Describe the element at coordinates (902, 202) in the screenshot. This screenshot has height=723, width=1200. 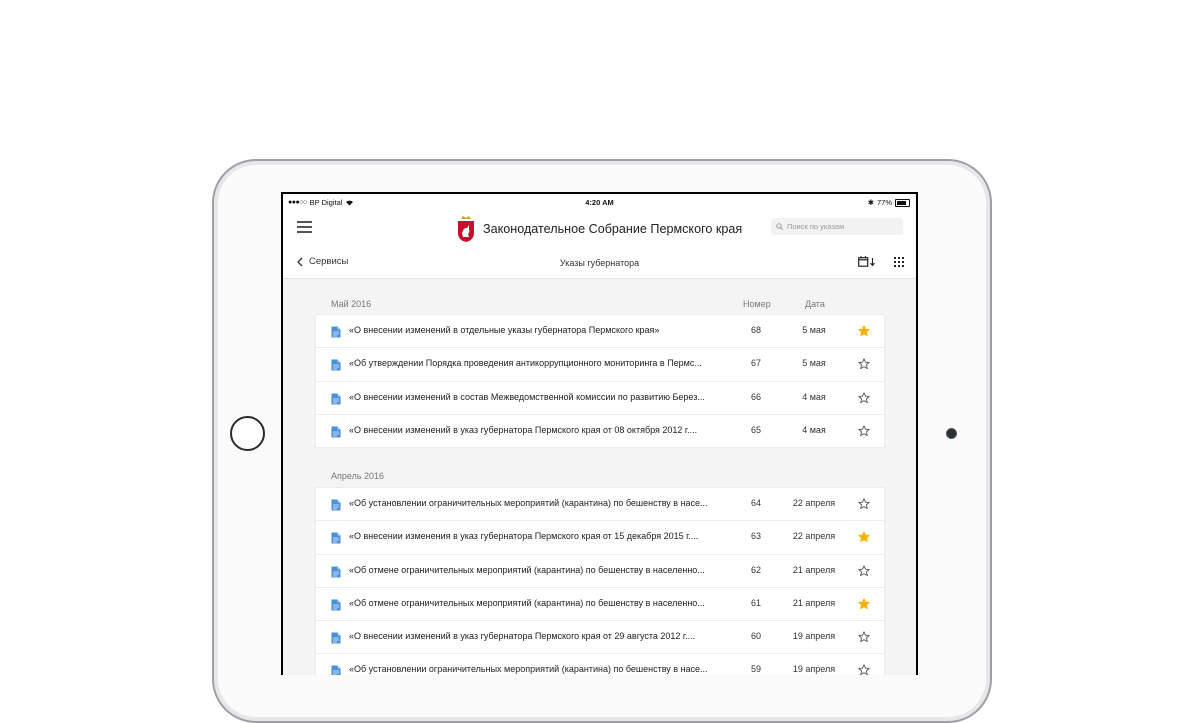
I see `battery-icon` at that location.